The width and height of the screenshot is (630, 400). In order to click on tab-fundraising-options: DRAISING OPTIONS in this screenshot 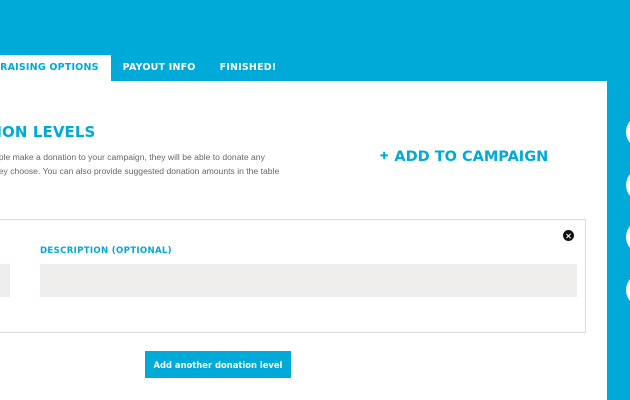, I will do `click(55, 68)`.